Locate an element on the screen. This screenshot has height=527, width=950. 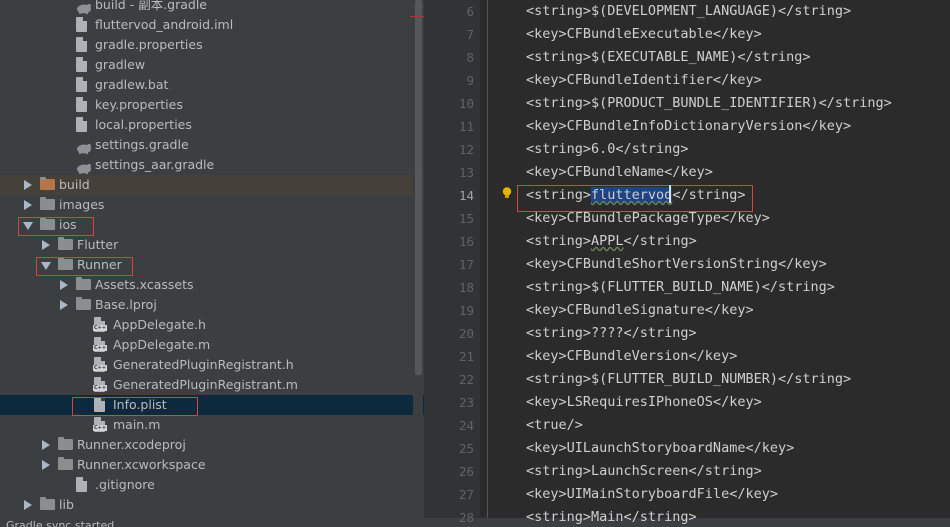
tree-item-label: local.properties is located at coordinates (143, 124).